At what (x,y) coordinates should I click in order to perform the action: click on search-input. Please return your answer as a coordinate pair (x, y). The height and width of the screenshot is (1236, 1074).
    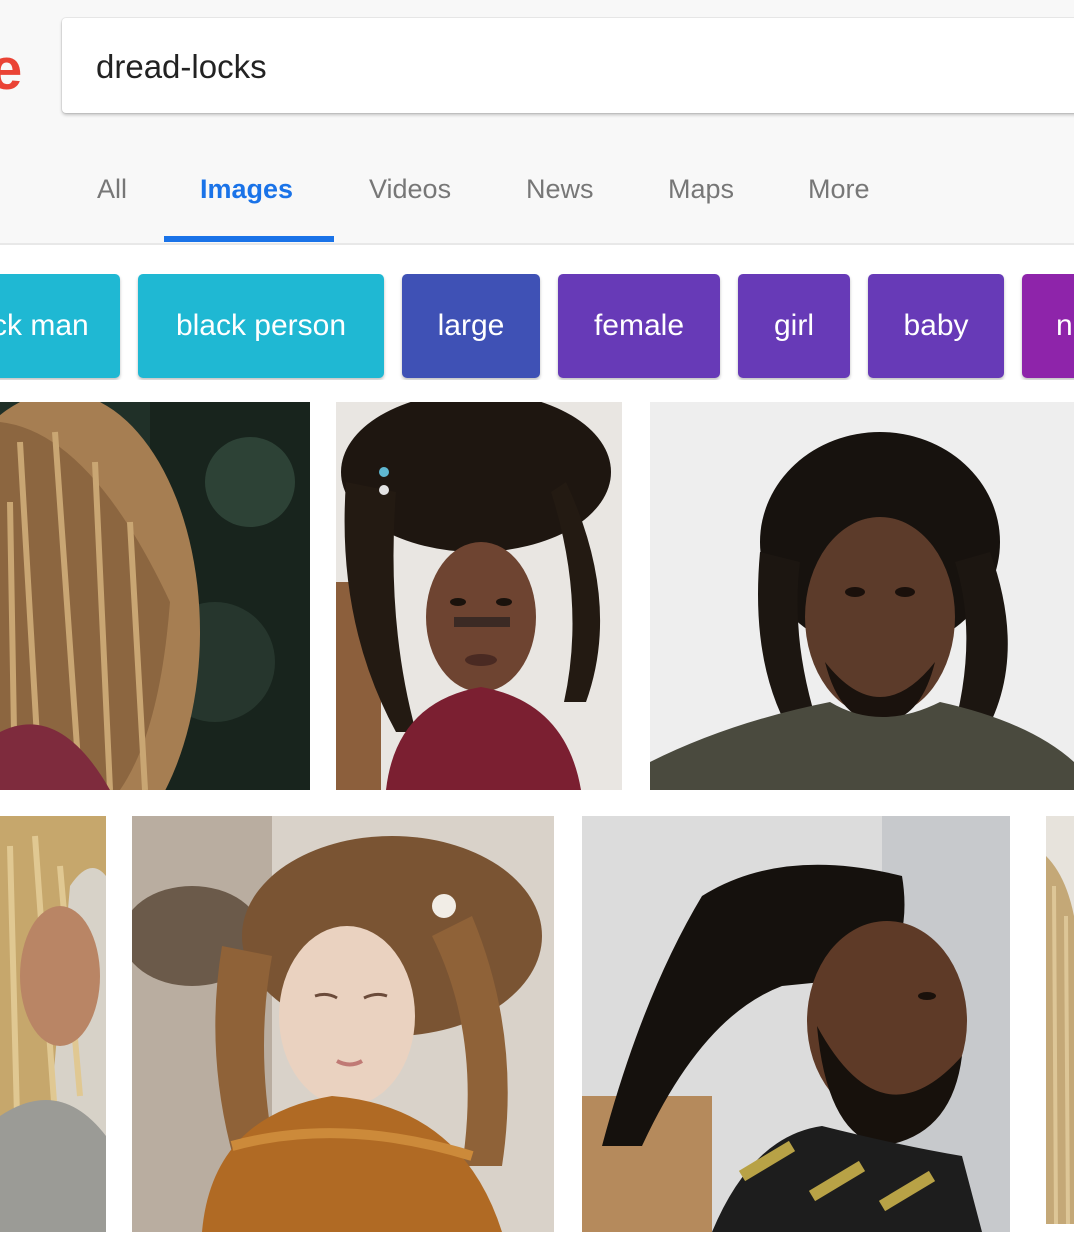
    Looking at the image, I should click on (546, 67).